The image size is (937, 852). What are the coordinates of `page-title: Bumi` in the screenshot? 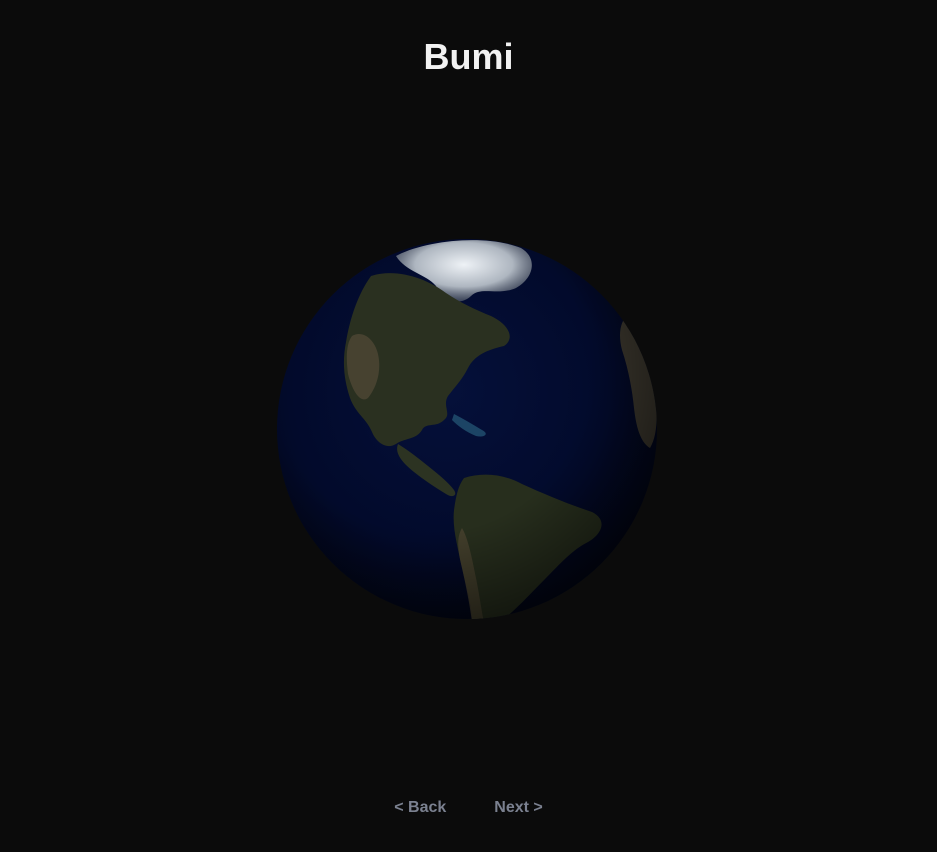 It's located at (468, 56).